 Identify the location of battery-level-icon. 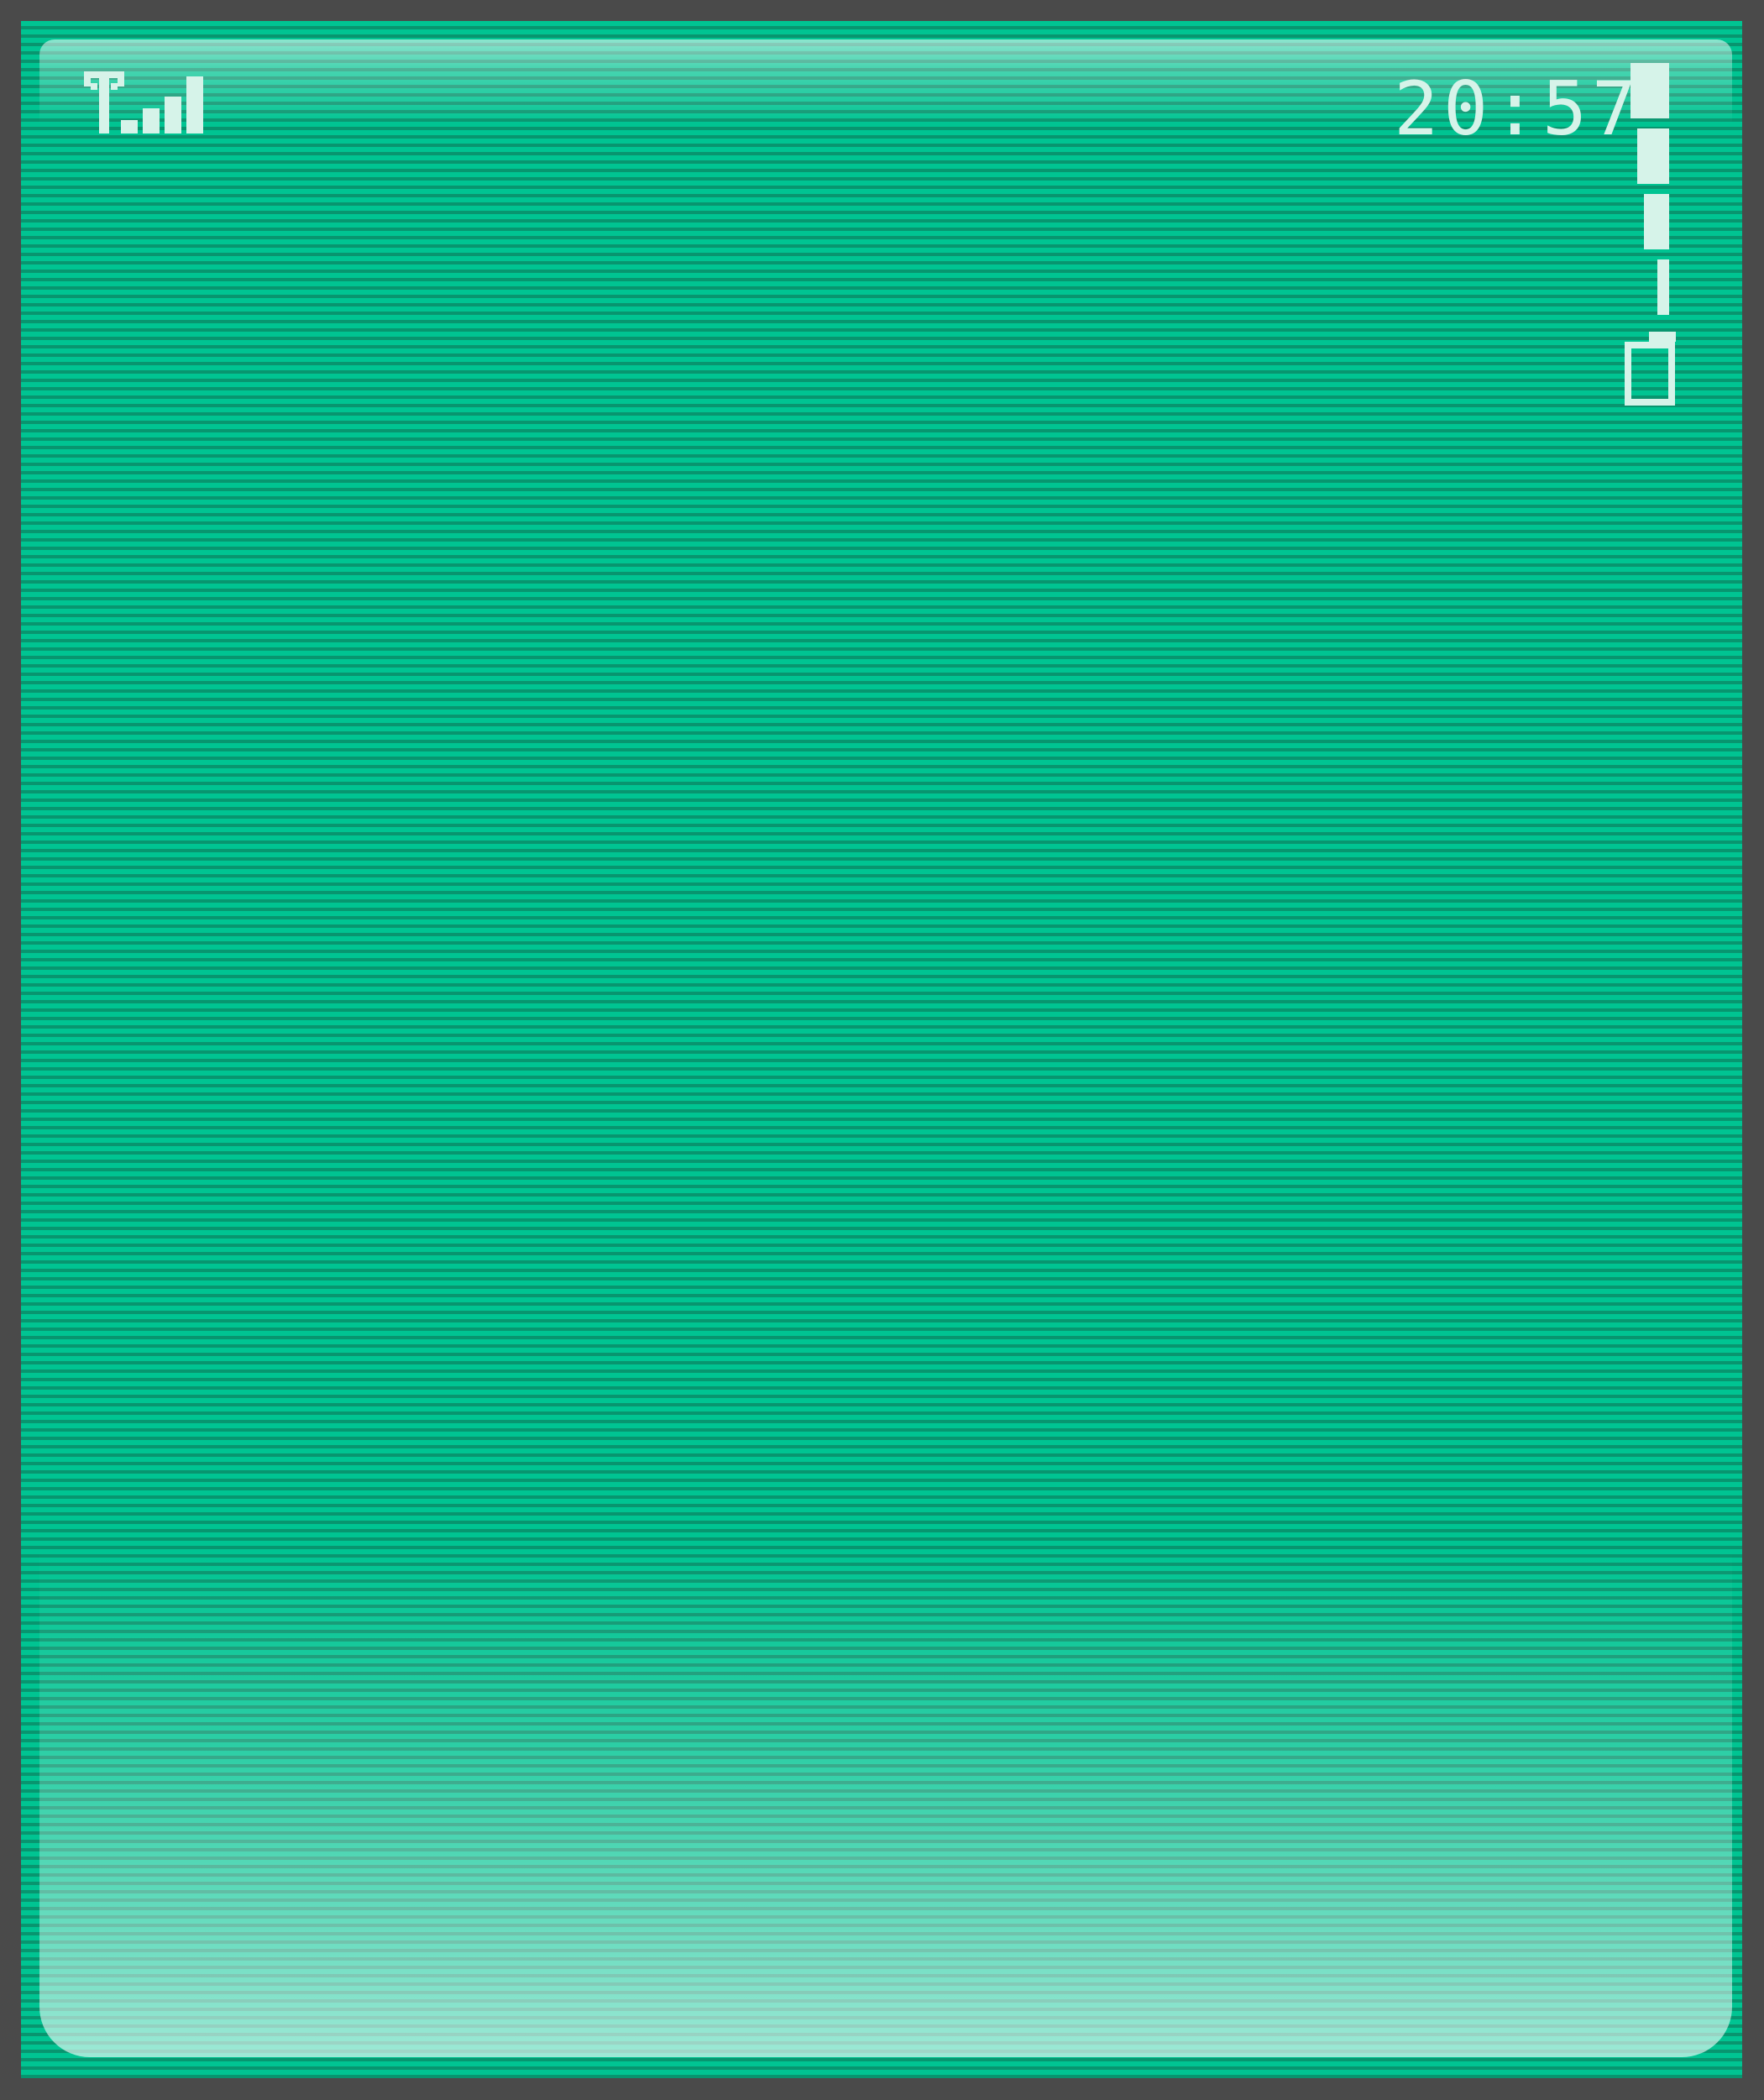
(1650, 235).